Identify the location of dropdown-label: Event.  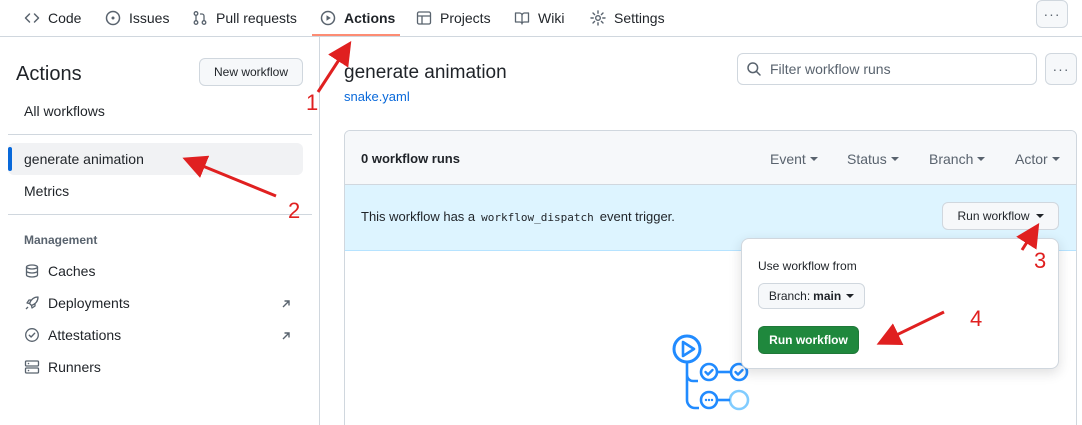
(788, 159).